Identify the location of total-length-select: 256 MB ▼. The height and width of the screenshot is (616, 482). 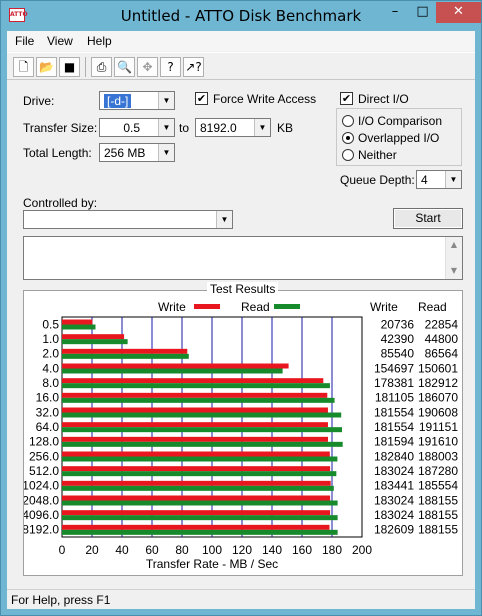
(137, 152).